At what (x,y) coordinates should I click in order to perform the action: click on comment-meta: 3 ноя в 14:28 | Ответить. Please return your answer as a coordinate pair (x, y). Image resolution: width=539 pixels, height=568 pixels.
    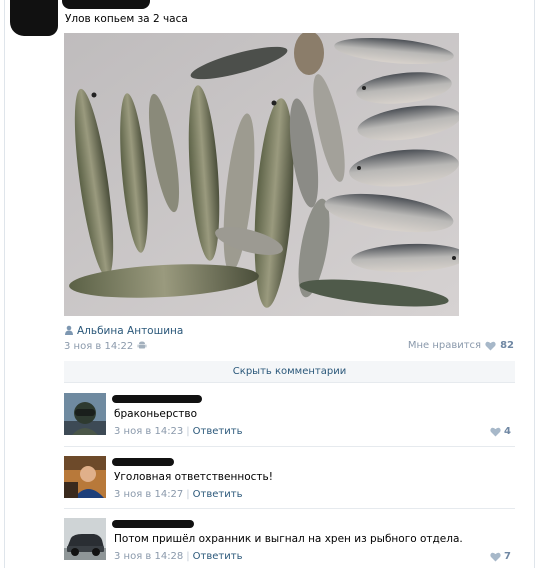
    Looking at the image, I should click on (178, 556).